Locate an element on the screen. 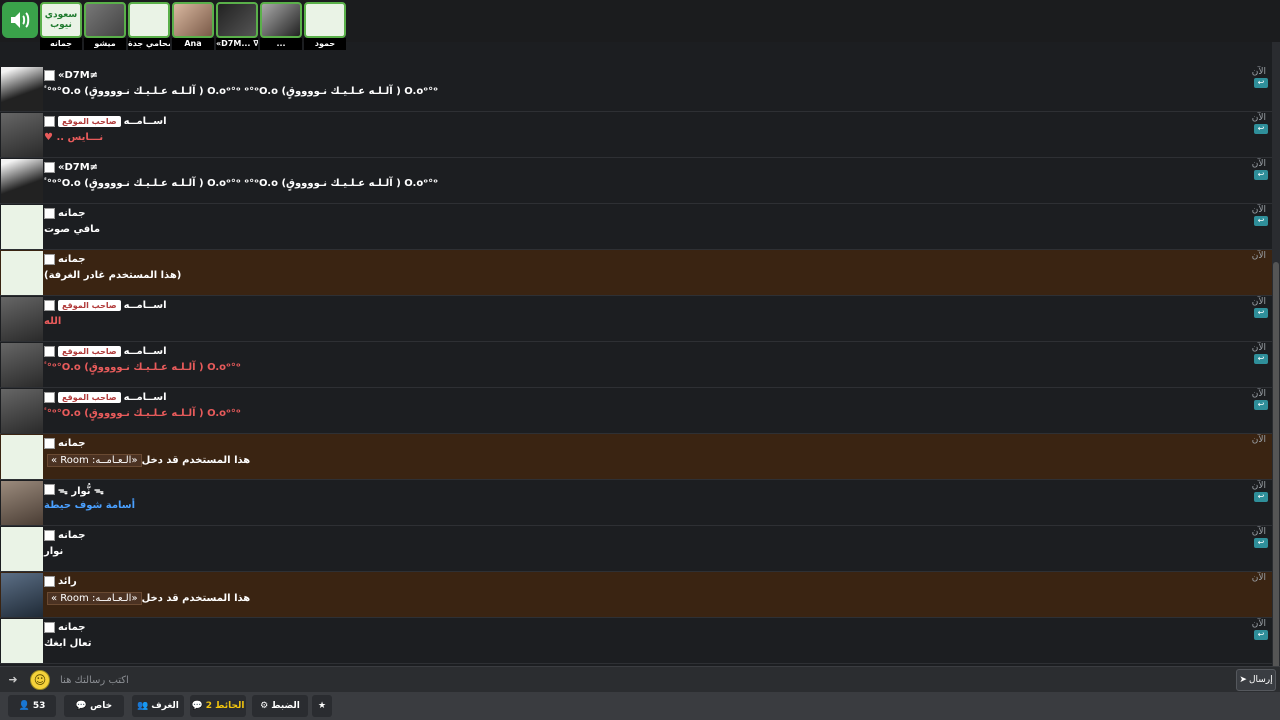  chat-scrollbar is located at coordinates (1276, 362).